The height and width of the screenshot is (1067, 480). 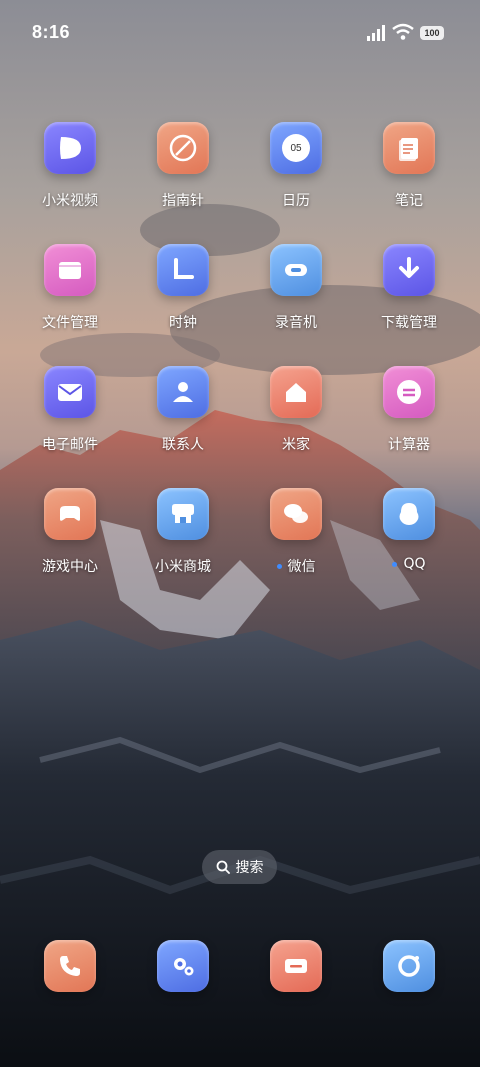 I want to click on messages-icon, so click(x=296, y=966).